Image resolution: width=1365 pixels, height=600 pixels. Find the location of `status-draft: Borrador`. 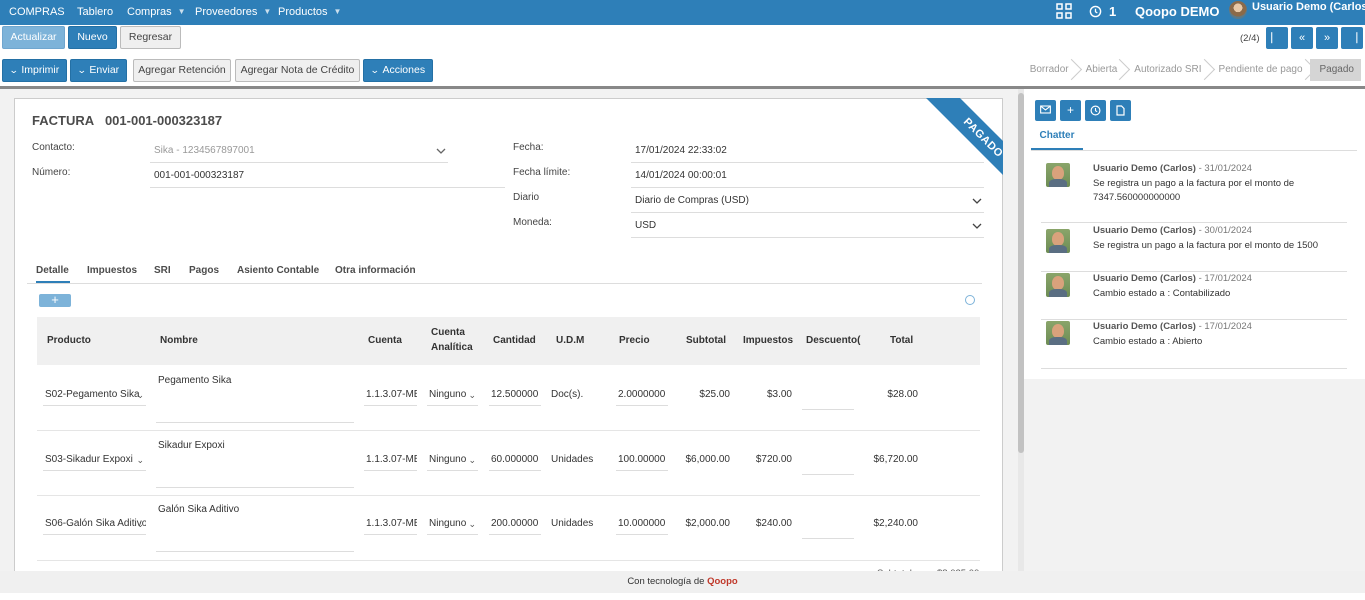

status-draft: Borrador is located at coordinates (1048, 70).